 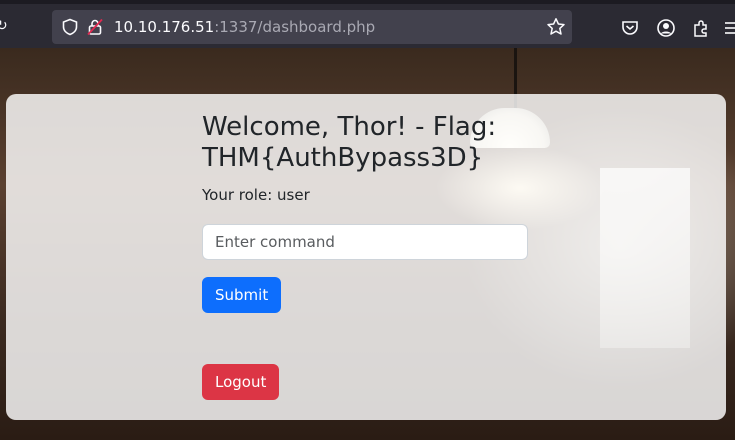 I want to click on url-text: 10.10.176.51:1337/dashboard.php, so click(x=244, y=27).